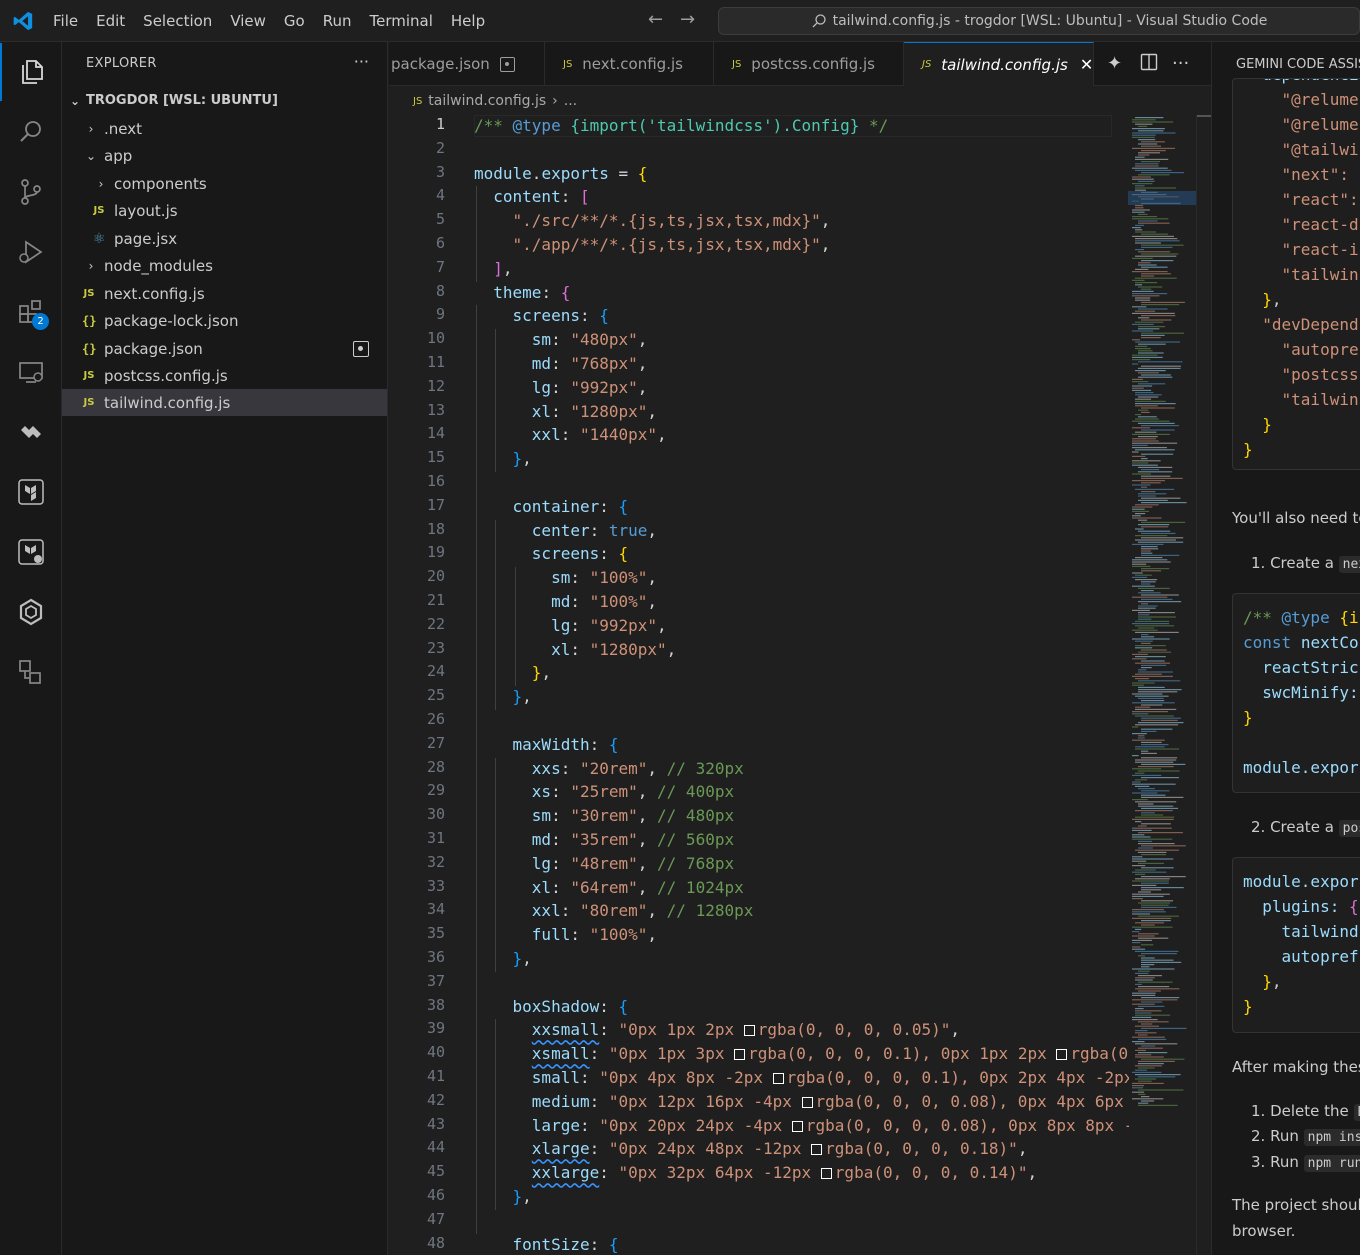  I want to click on code-line: md: "768px",, so click(561, 365).